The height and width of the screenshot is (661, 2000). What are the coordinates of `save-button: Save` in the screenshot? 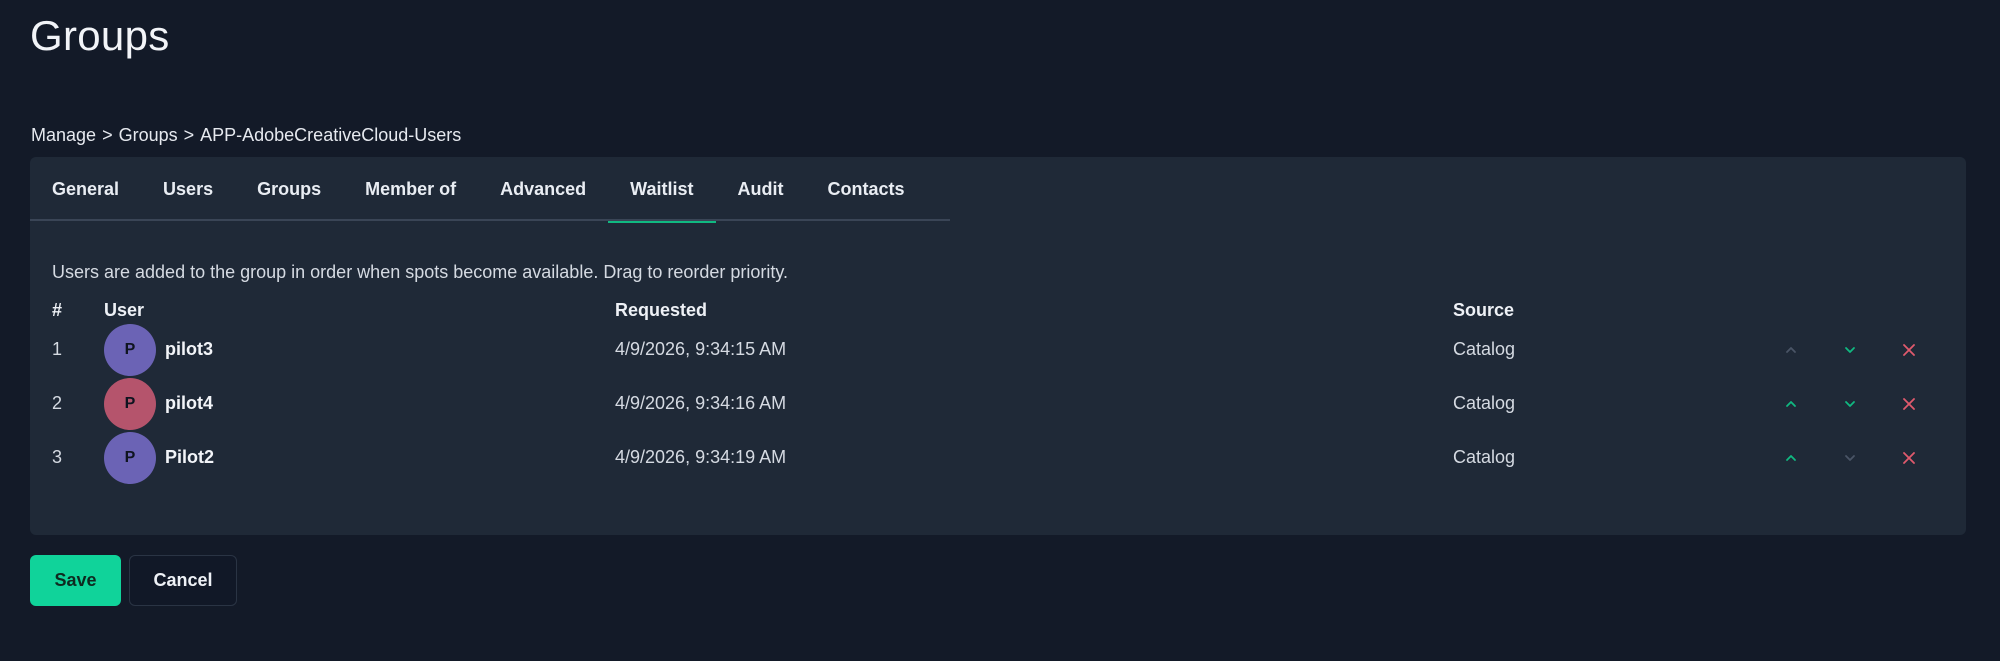 It's located at (75, 580).